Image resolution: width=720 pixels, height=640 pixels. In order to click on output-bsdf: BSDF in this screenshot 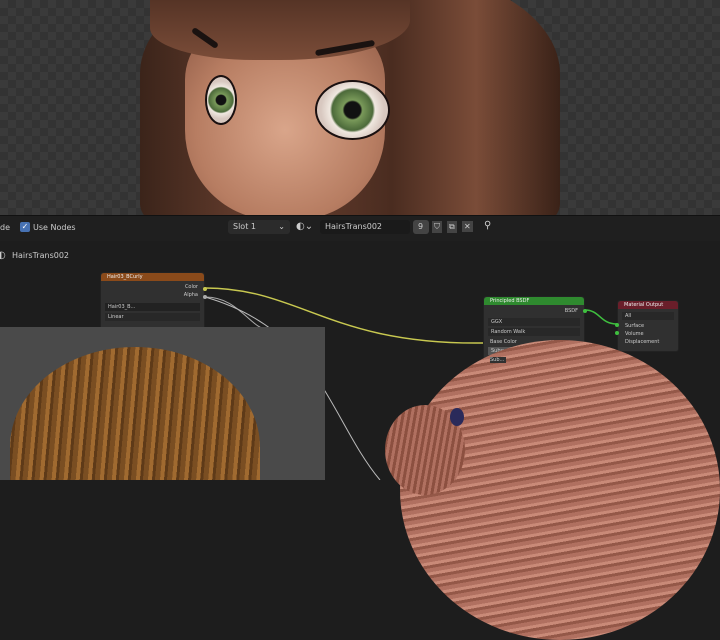, I will do `click(571, 311)`.